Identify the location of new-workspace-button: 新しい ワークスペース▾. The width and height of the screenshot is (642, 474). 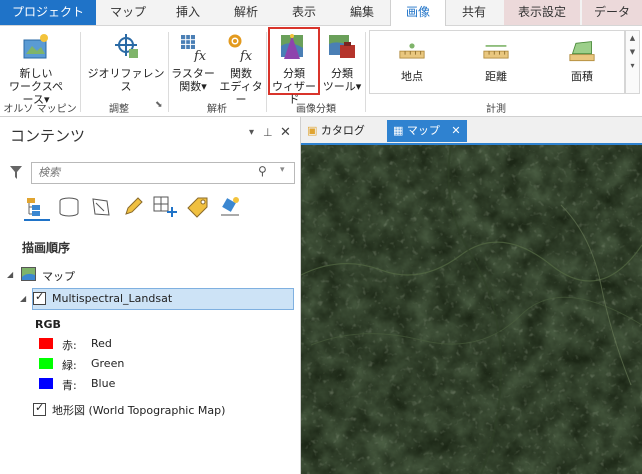
(36, 69).